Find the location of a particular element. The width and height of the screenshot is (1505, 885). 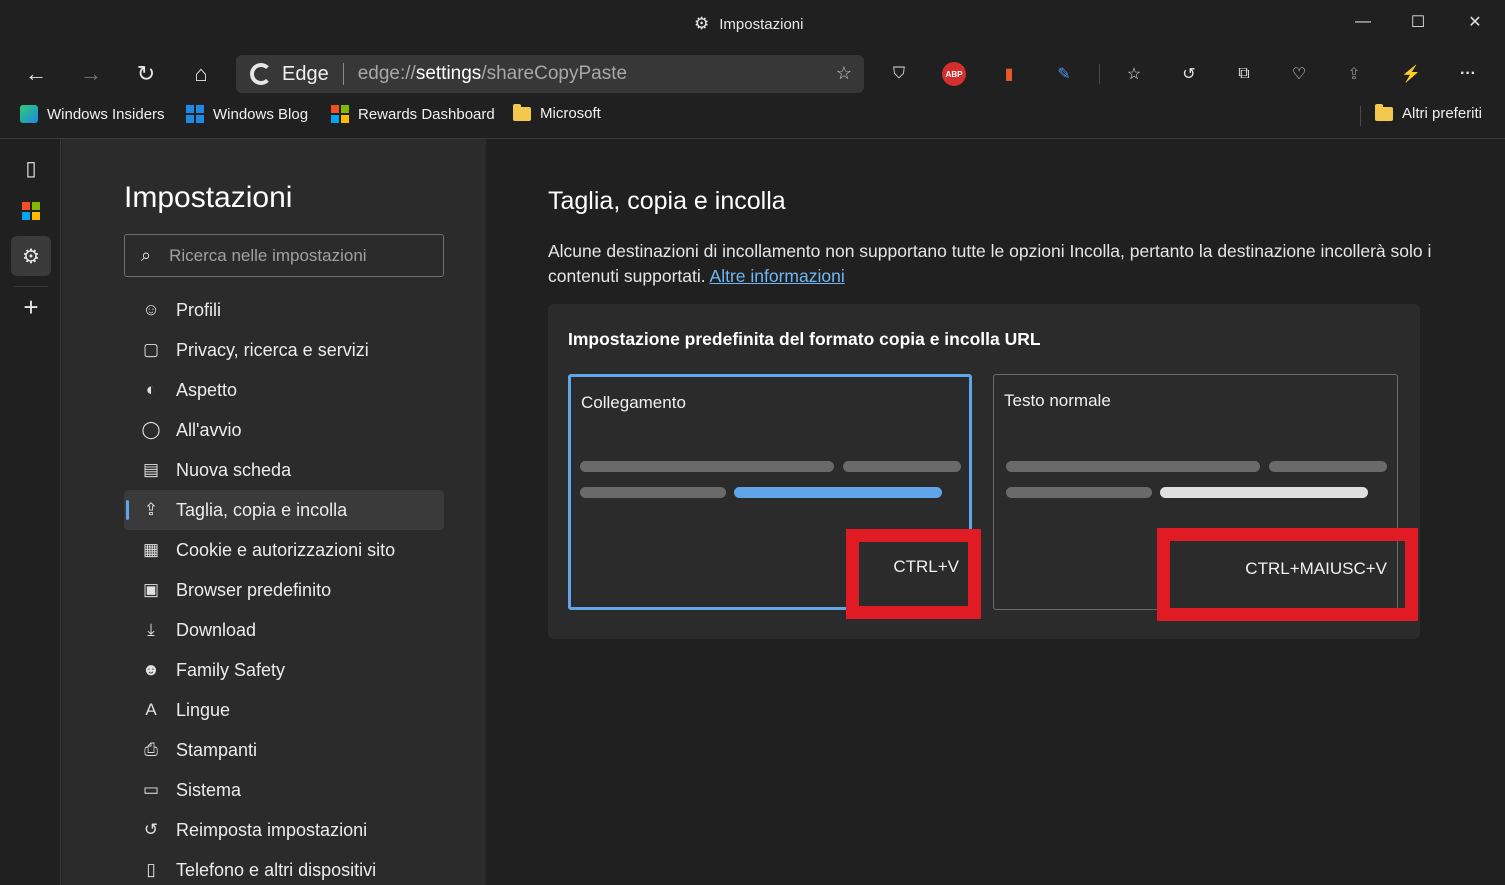

address-bar: Edge edge://settings/shareCopyPaste ☆ is located at coordinates (550, 74).